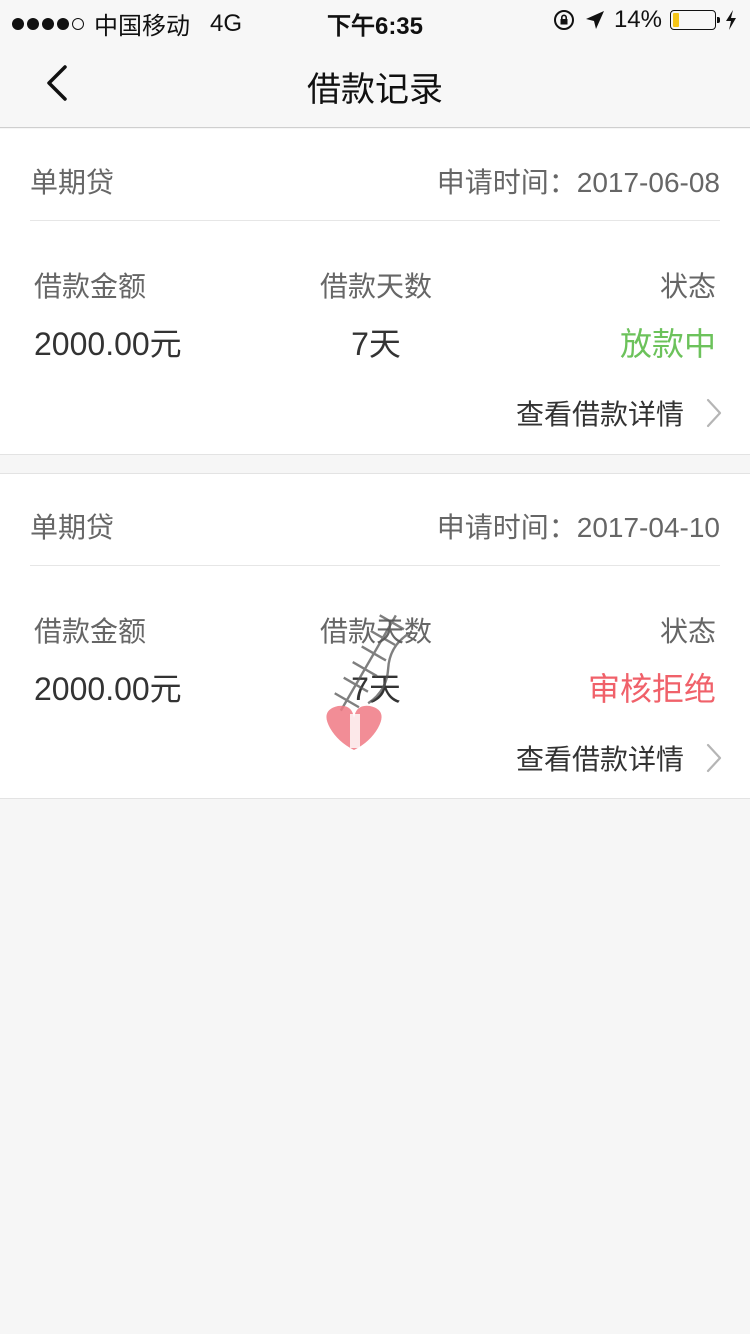 The height and width of the screenshot is (1334, 750). Describe the element at coordinates (651, 689) in the screenshot. I see `loan-status: 审核拒绝` at that location.